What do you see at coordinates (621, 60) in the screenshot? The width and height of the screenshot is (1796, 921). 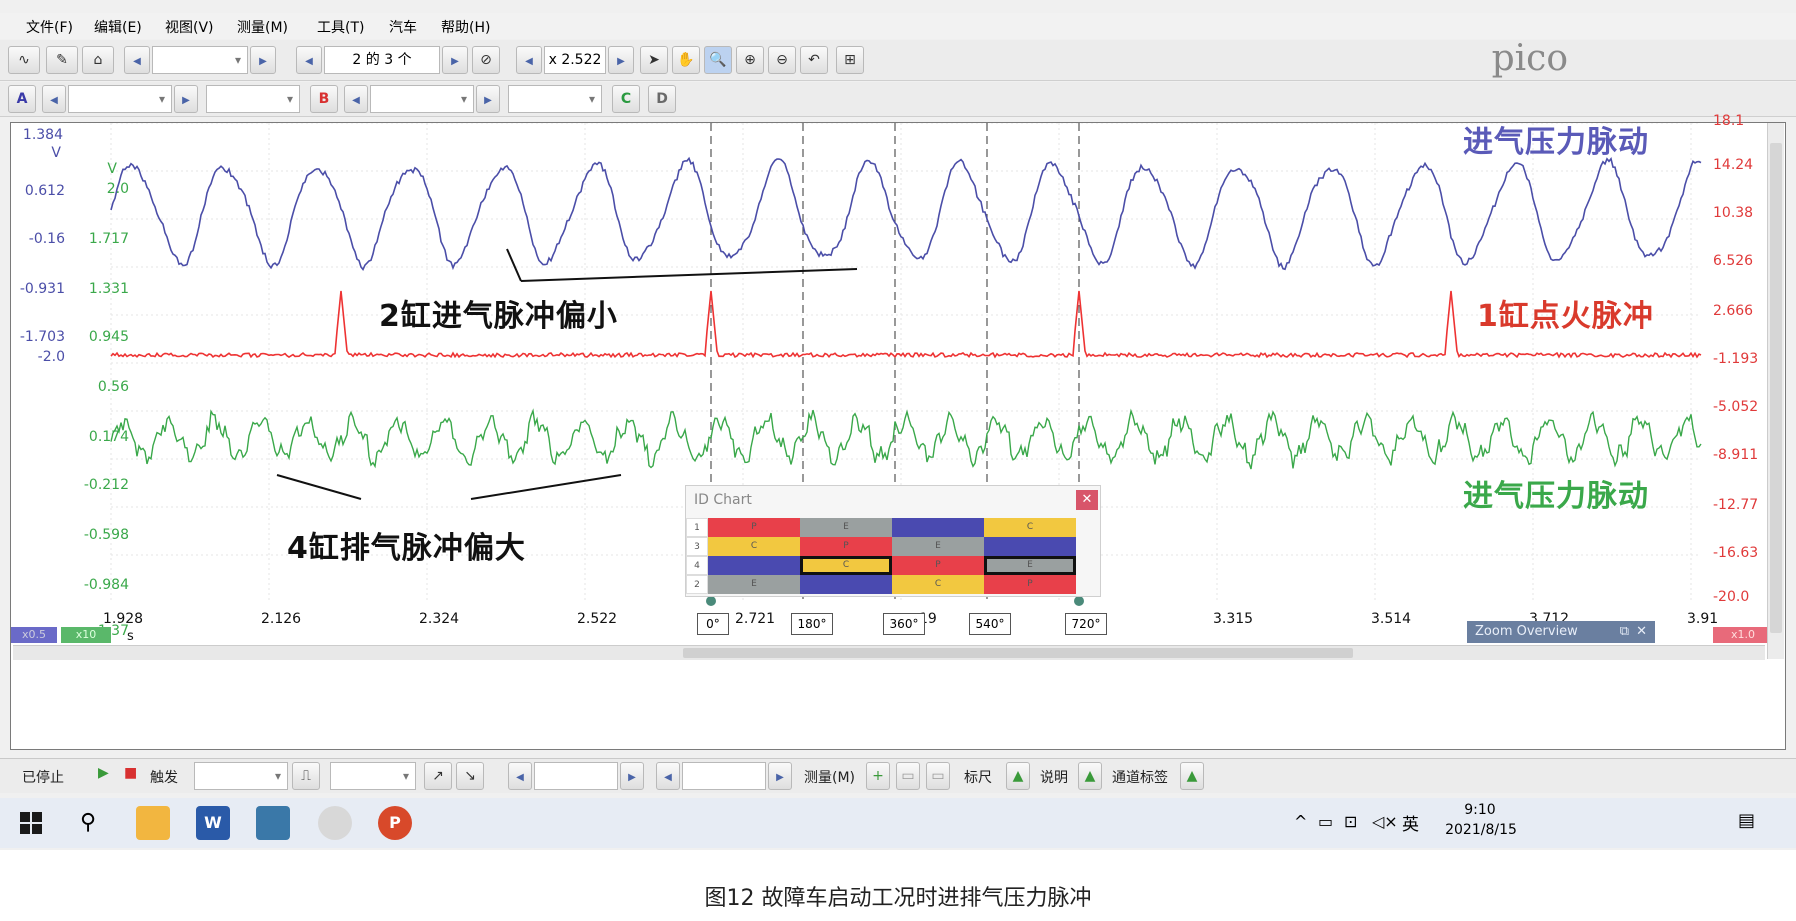 I see `zoom-in-step-button` at bounding box center [621, 60].